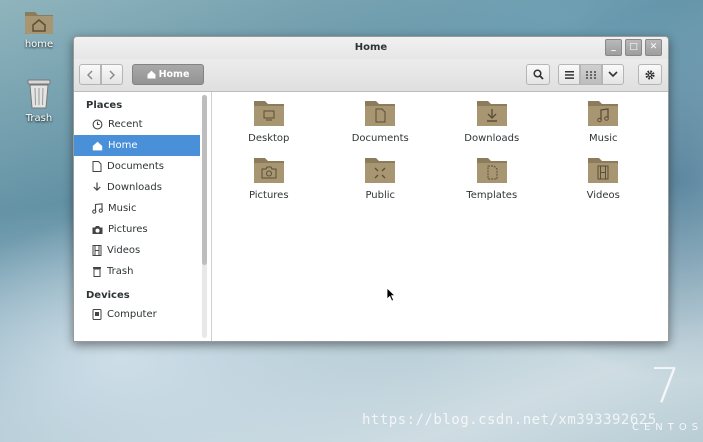 This screenshot has height=442, width=703. I want to click on sidebar-item-label: Trash, so click(120, 271).